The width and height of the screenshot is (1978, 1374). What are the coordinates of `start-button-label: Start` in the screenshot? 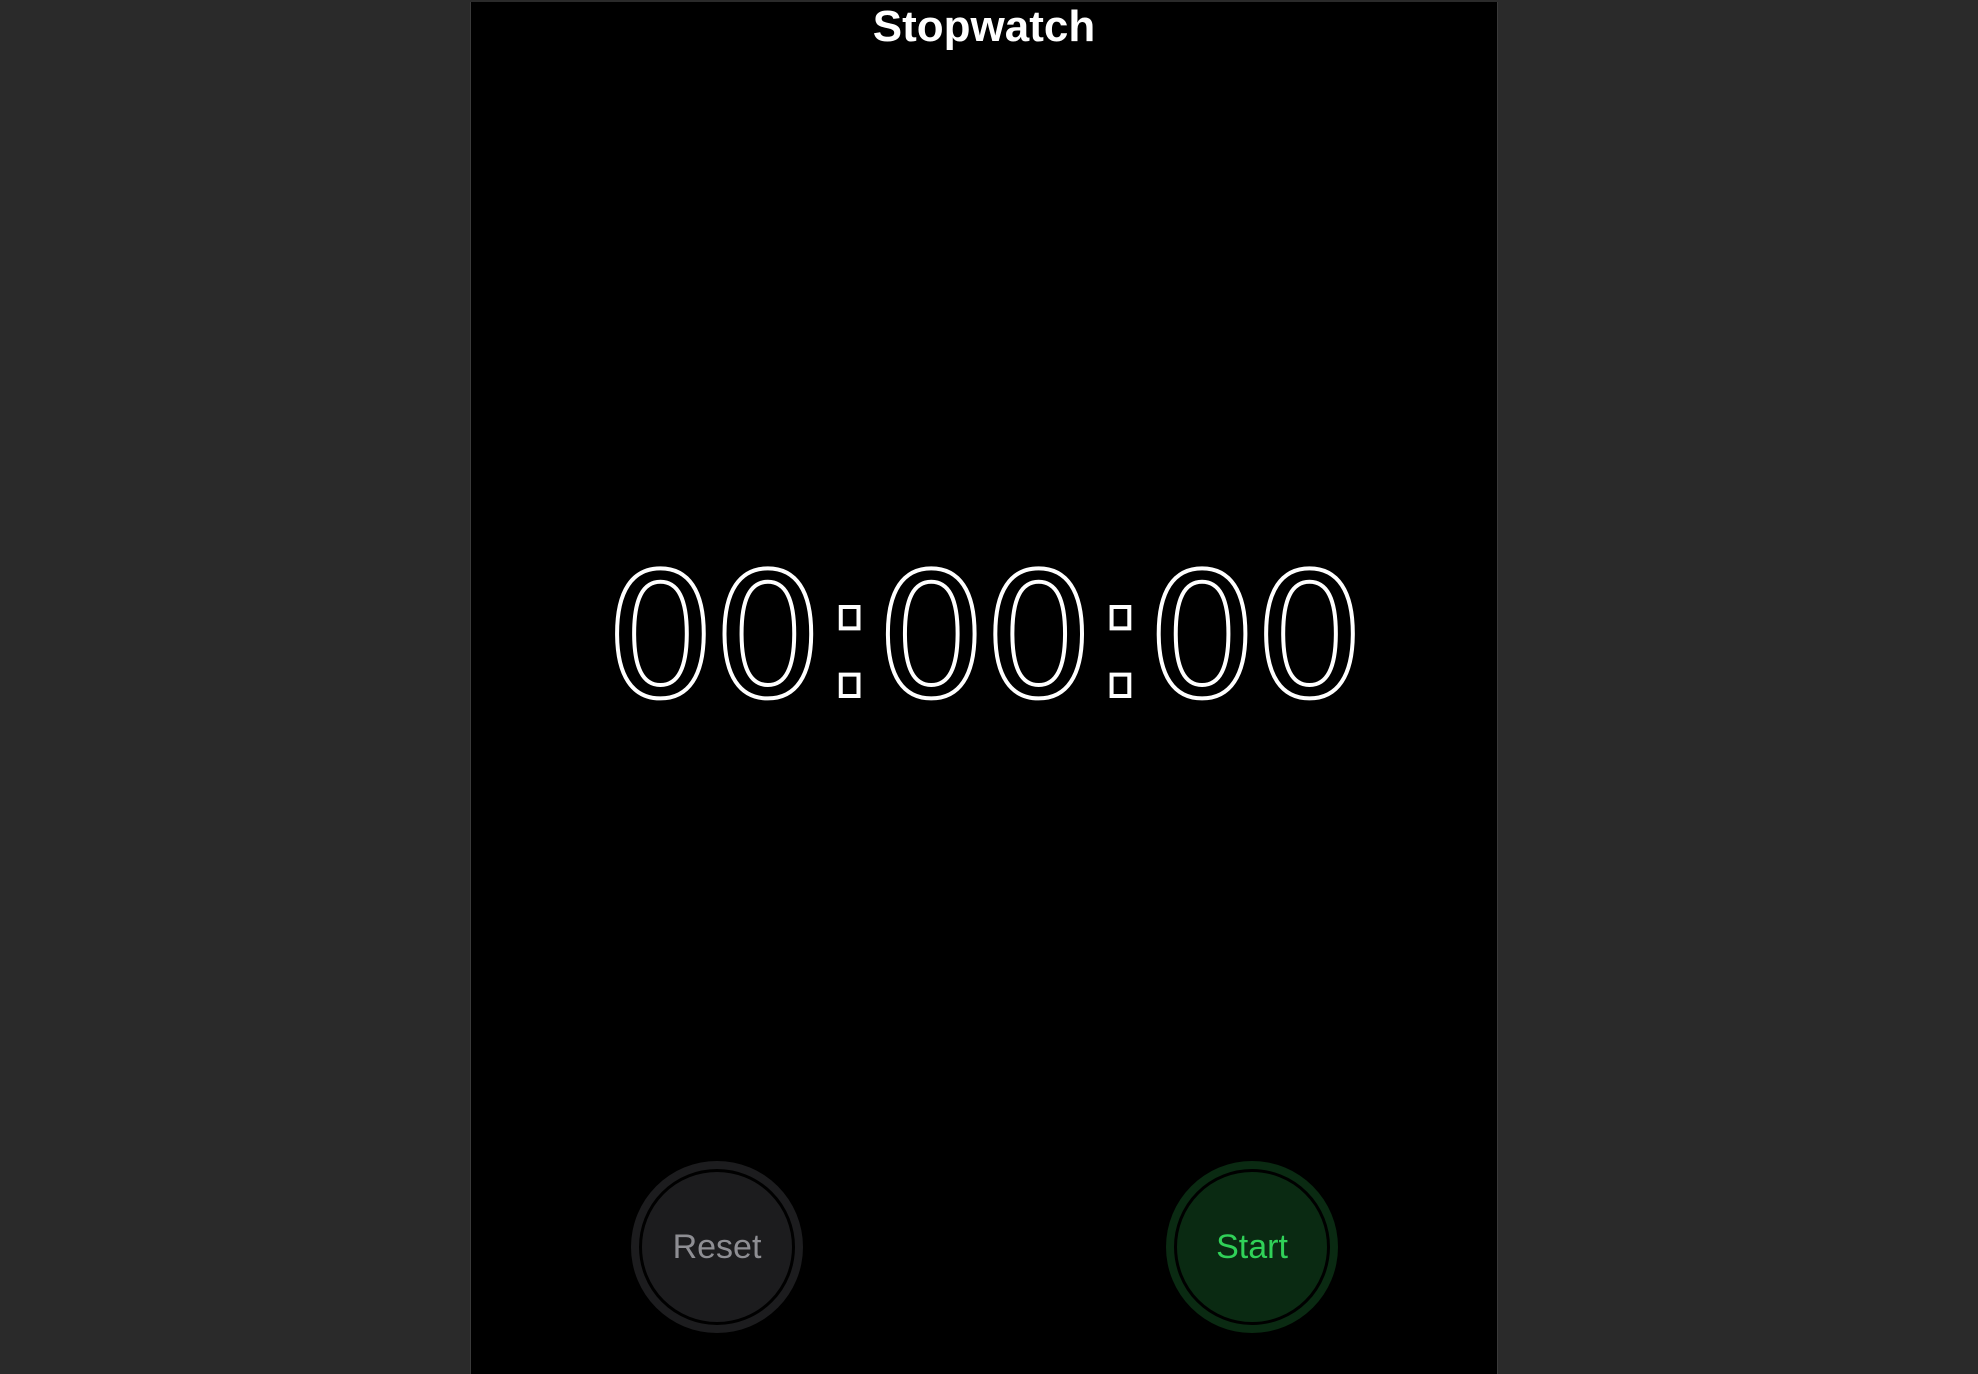 It's located at (1252, 1247).